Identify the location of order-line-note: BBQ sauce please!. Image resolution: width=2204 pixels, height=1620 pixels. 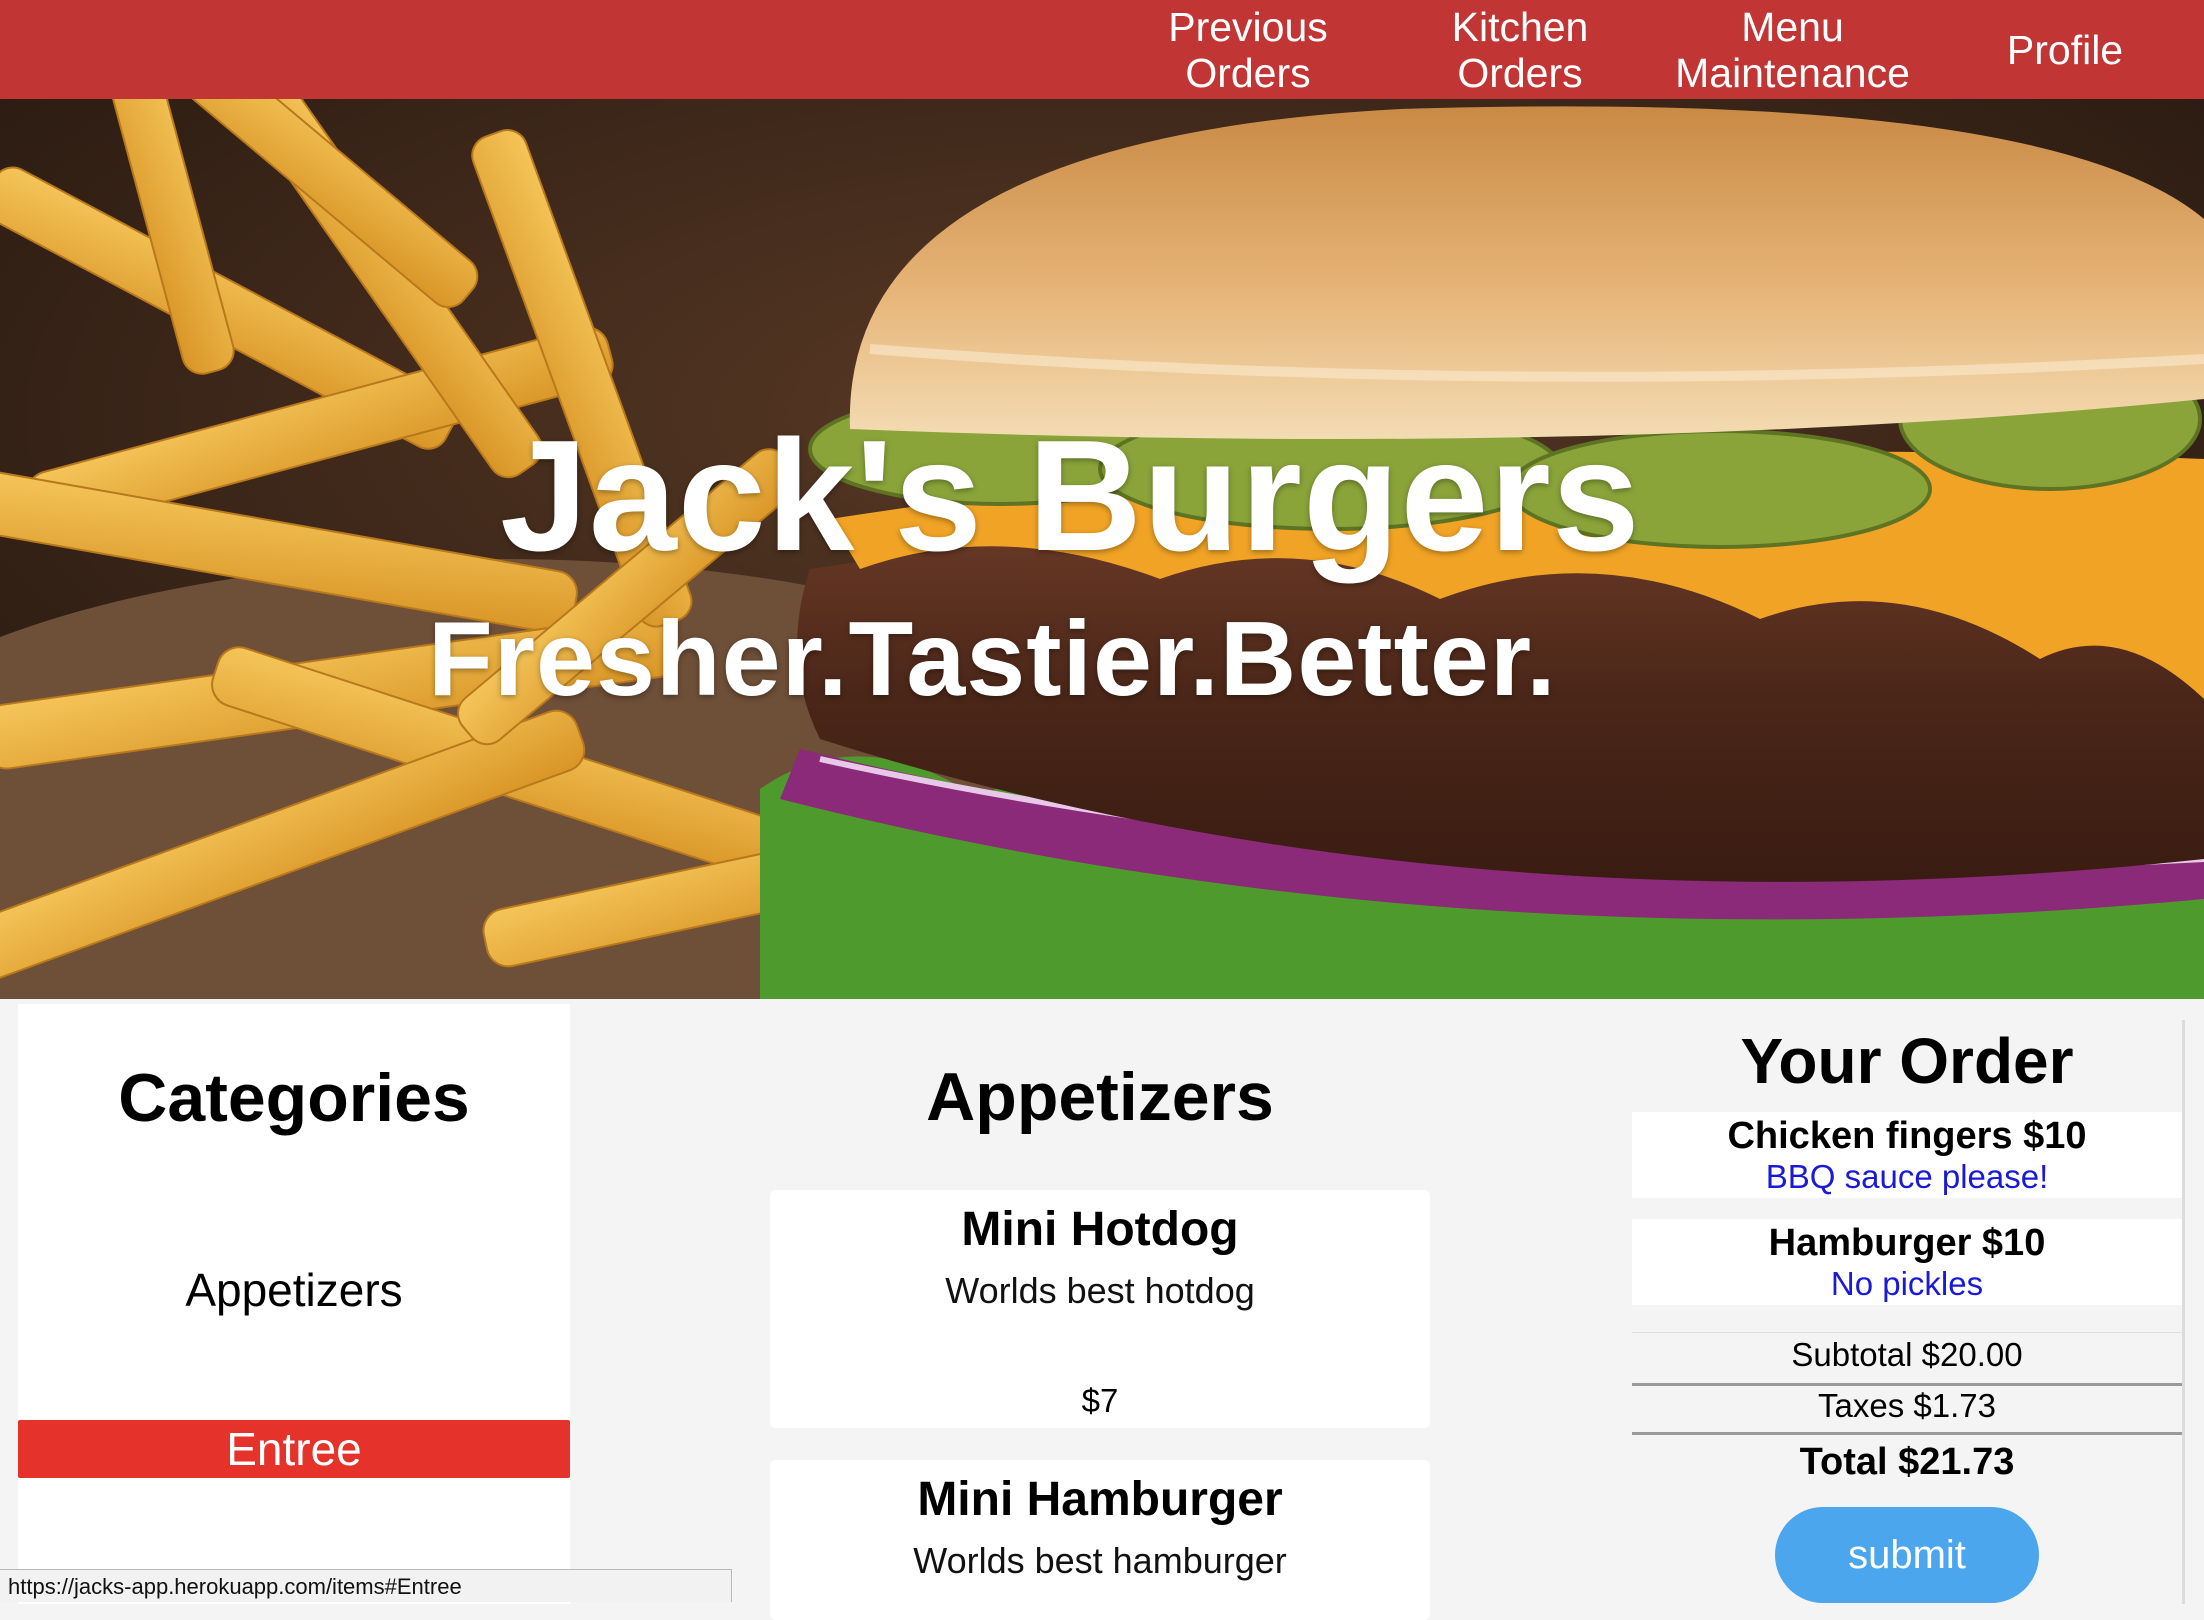
(1907, 1176).